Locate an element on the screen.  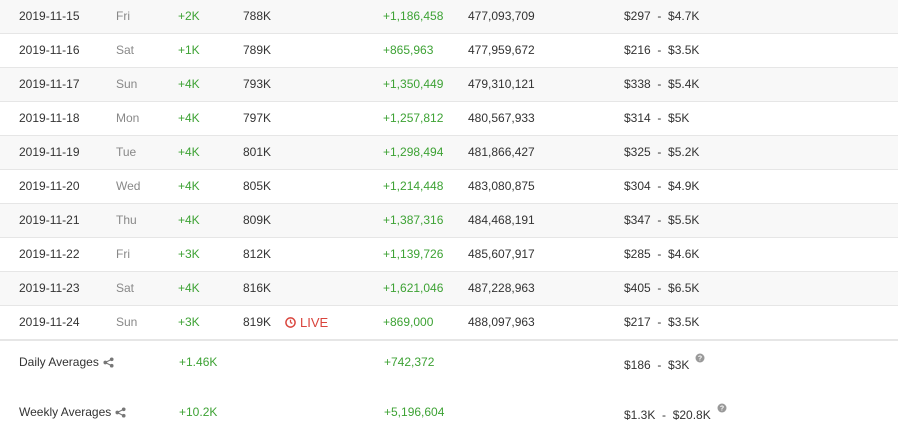
subscriber-total-cell: 789K is located at coordinates (257, 50).